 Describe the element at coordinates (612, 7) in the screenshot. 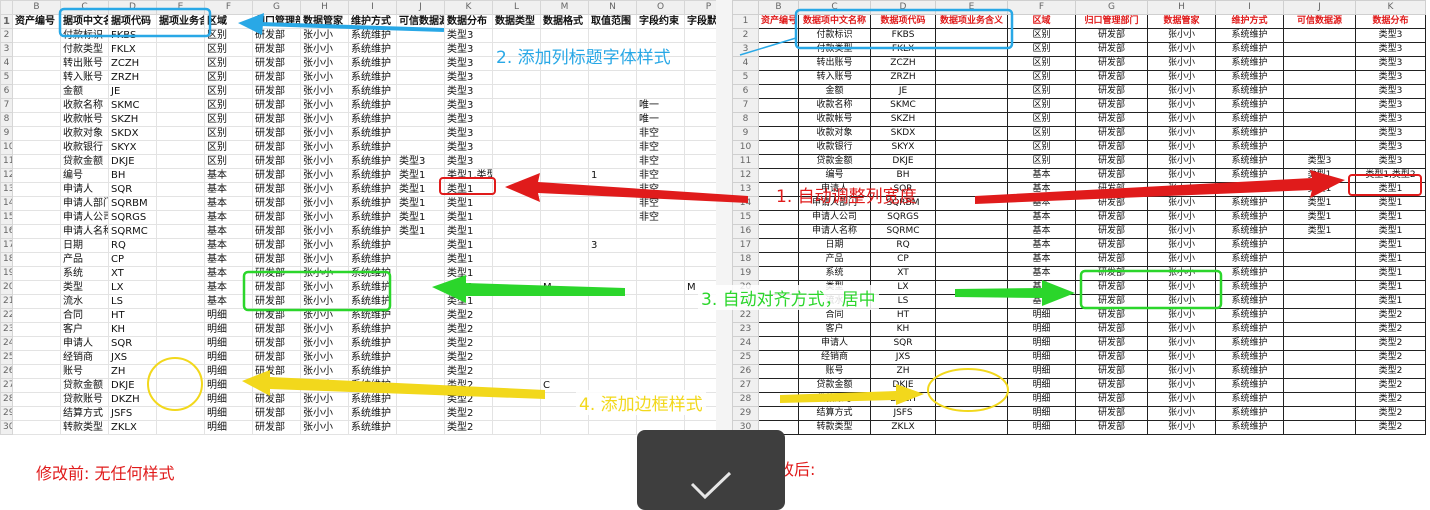

I see `column-letter: N` at that location.